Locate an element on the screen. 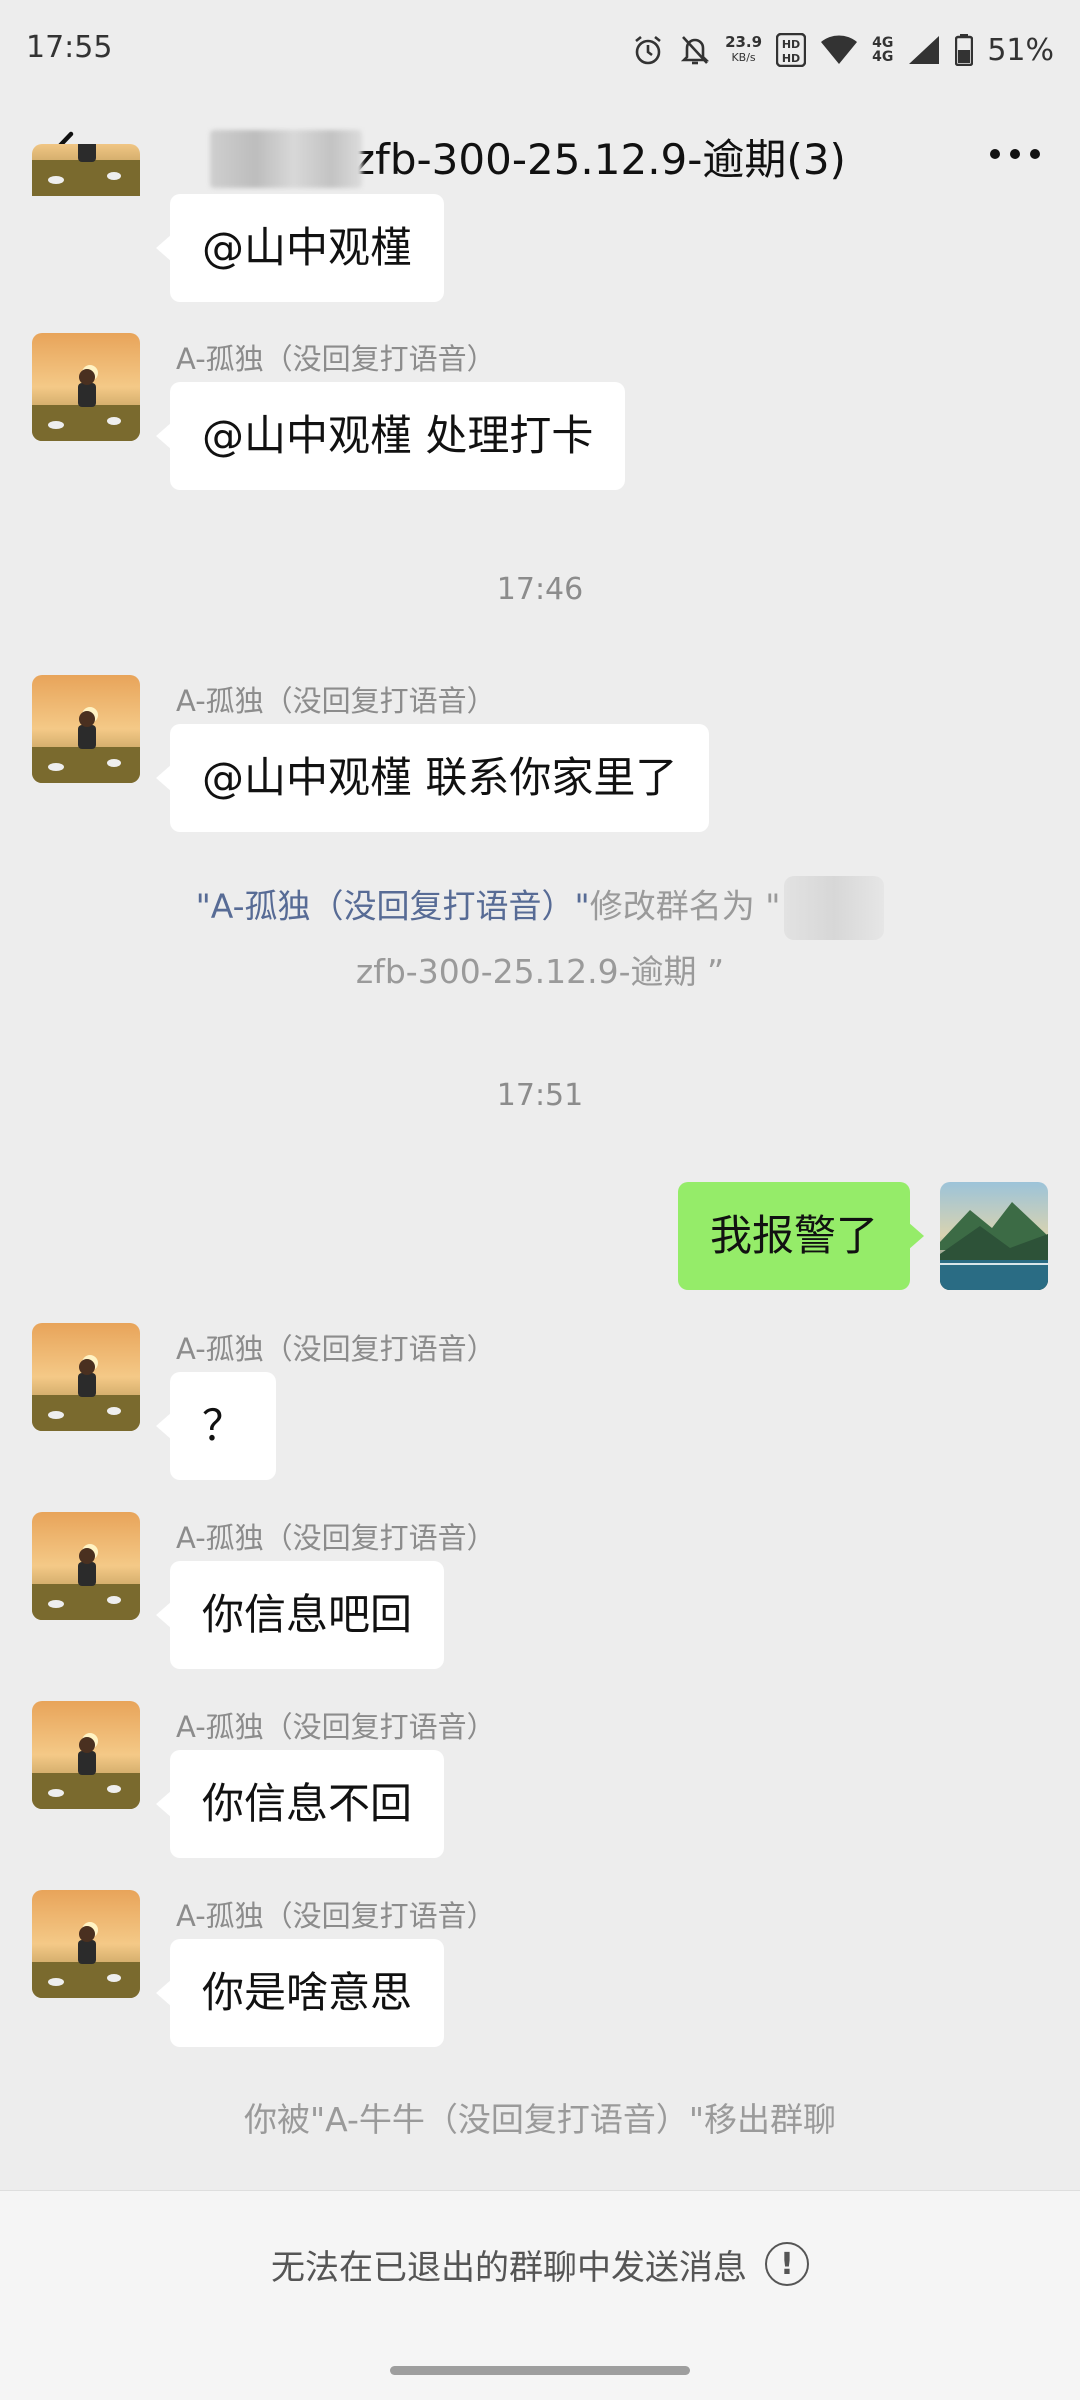 The width and height of the screenshot is (1080, 2400). more-icon is located at coordinates (1015, 154).